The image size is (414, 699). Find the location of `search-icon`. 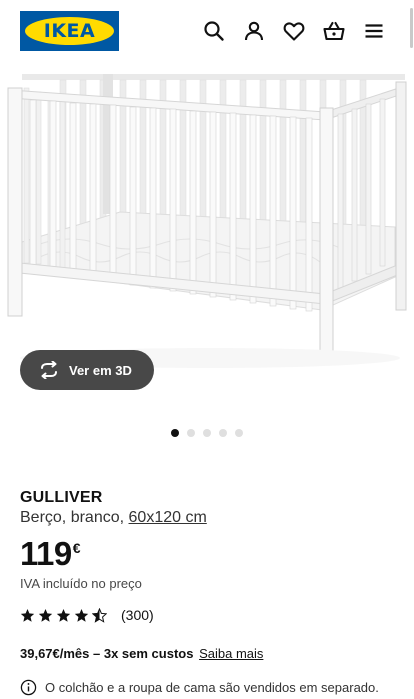

search-icon is located at coordinates (214, 31).